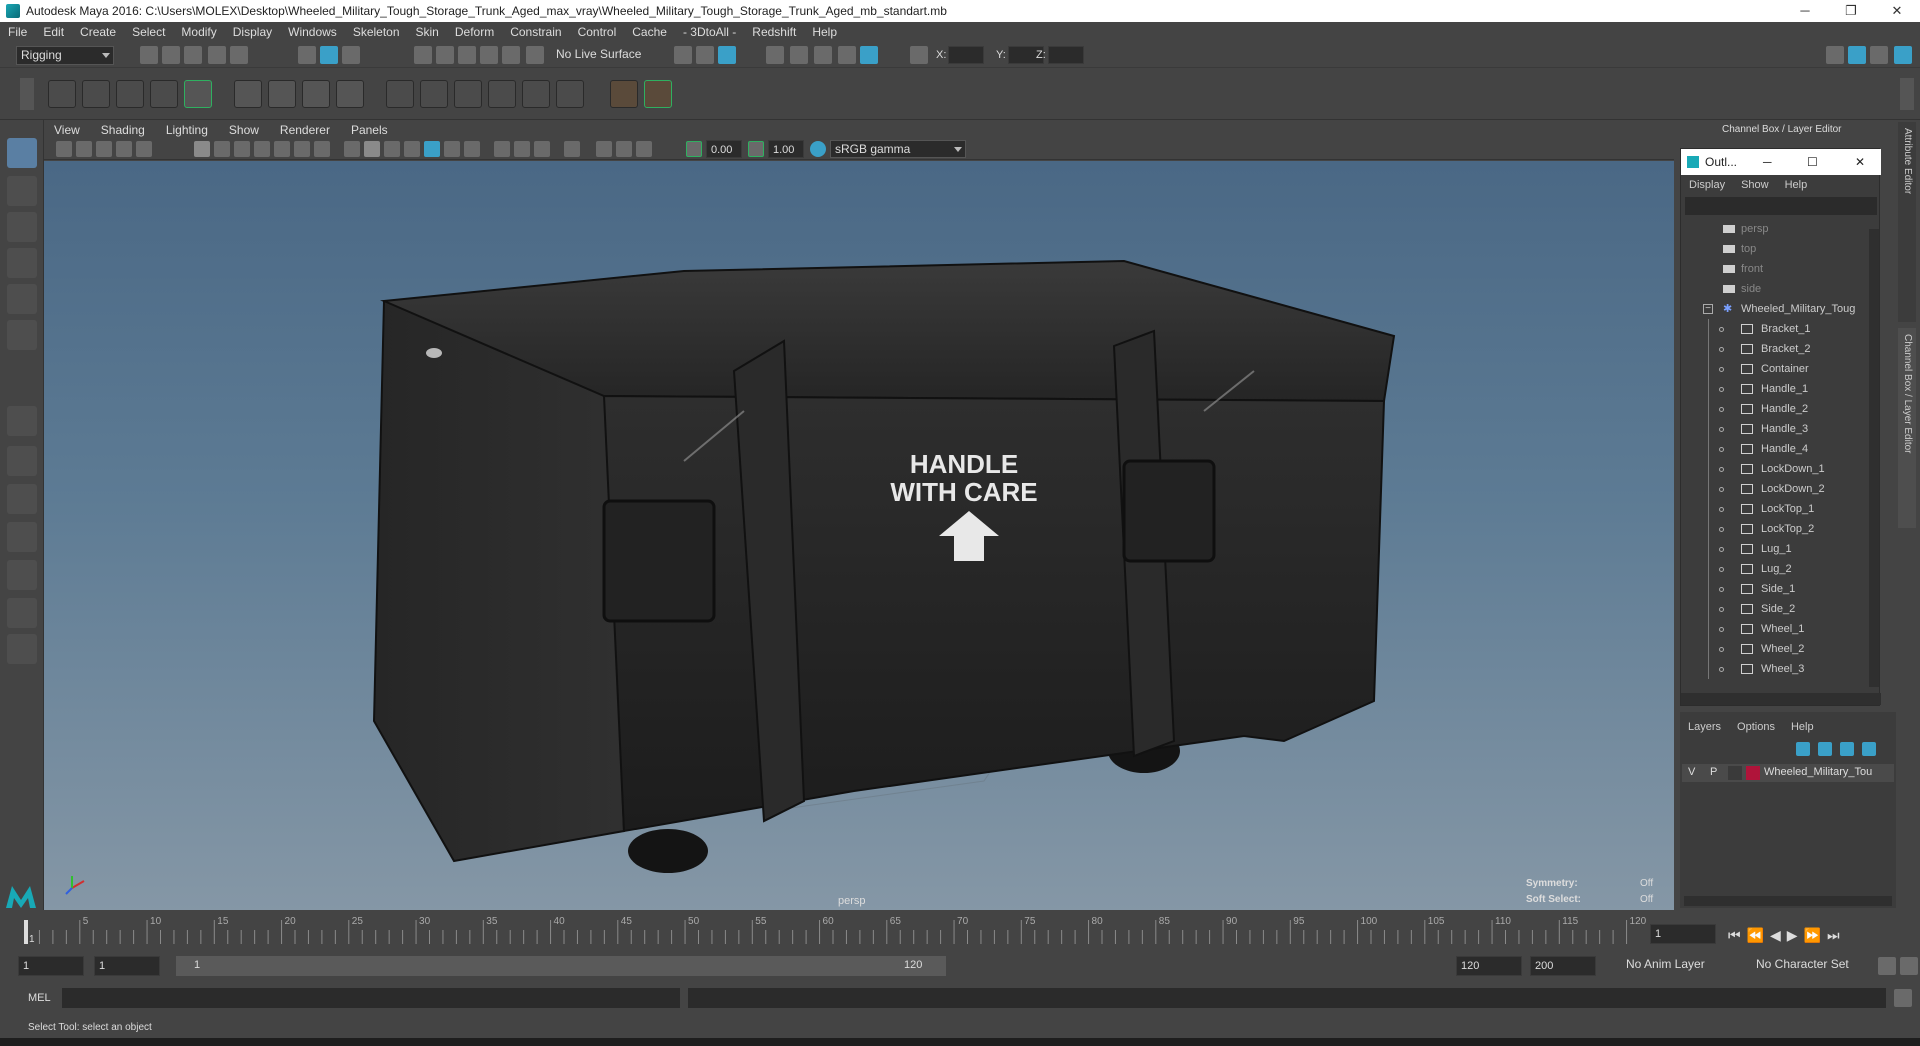 Image resolution: width=1920 pixels, height=1046 pixels. What do you see at coordinates (244, 130) in the screenshot?
I see `panel-menu-show: Show` at bounding box center [244, 130].